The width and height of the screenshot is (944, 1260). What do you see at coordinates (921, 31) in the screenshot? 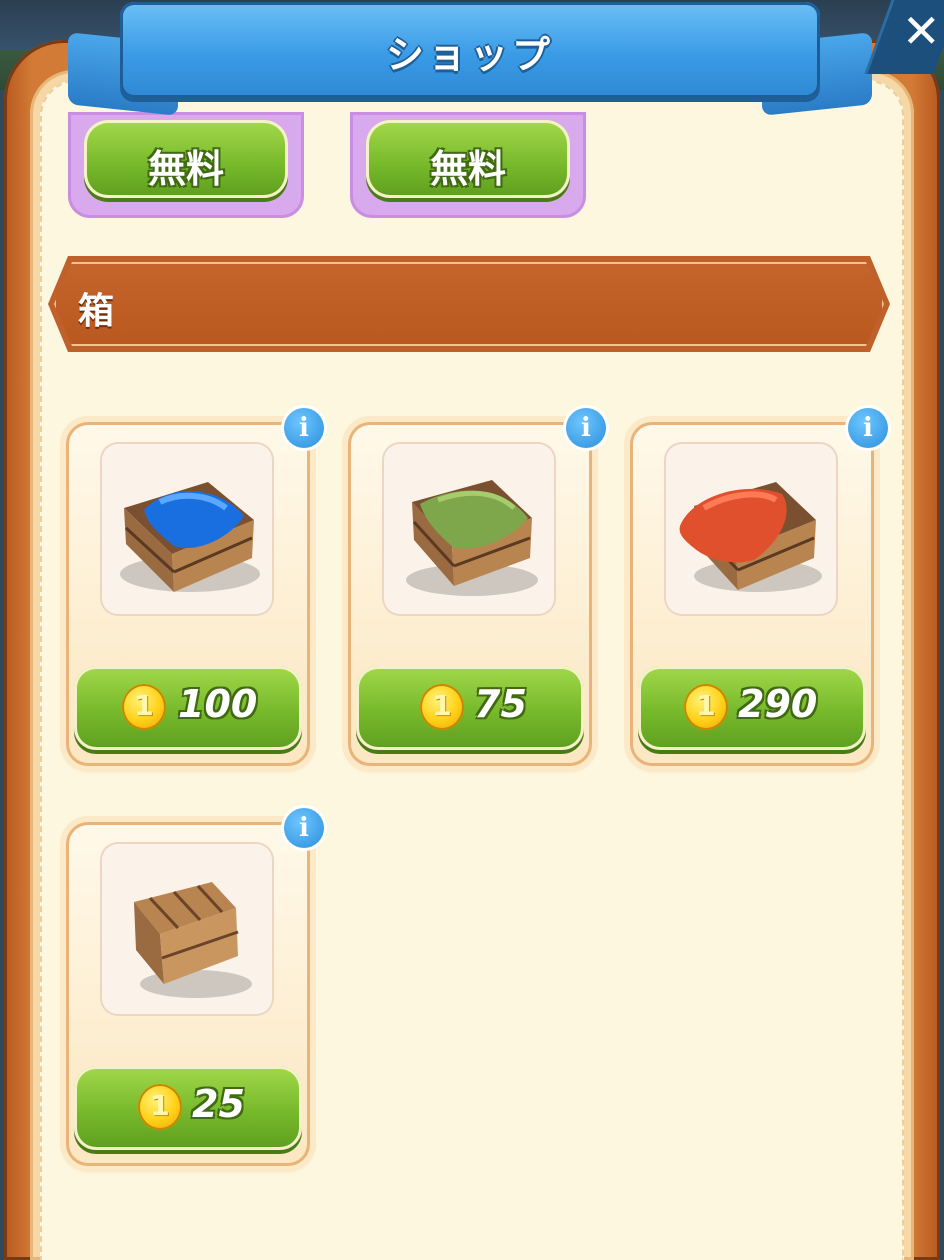
I see `close-icon: ✕` at bounding box center [921, 31].